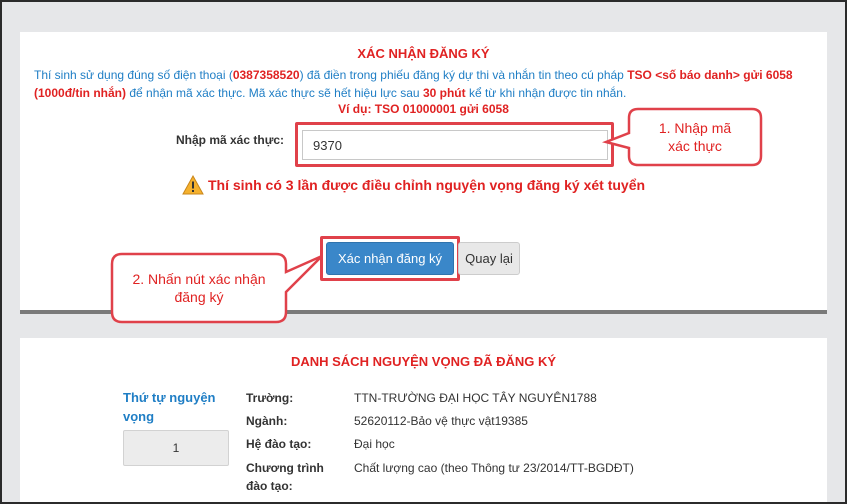  I want to click on callout-enter-code: 1. Nhập mã xác thực, so click(682, 137).